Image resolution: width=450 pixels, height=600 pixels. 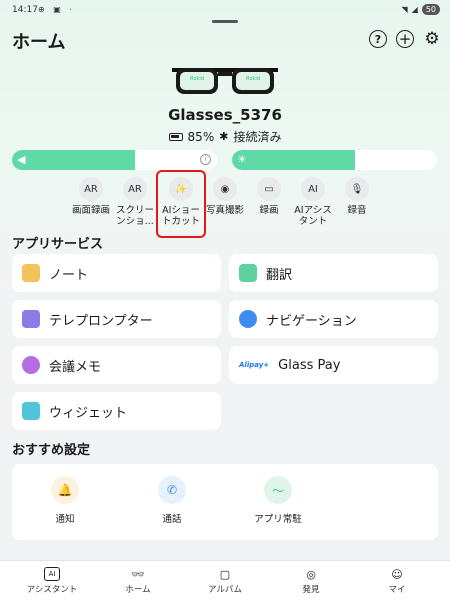 I want to click on shortcut-label: AIアシス タント, so click(x=313, y=216).